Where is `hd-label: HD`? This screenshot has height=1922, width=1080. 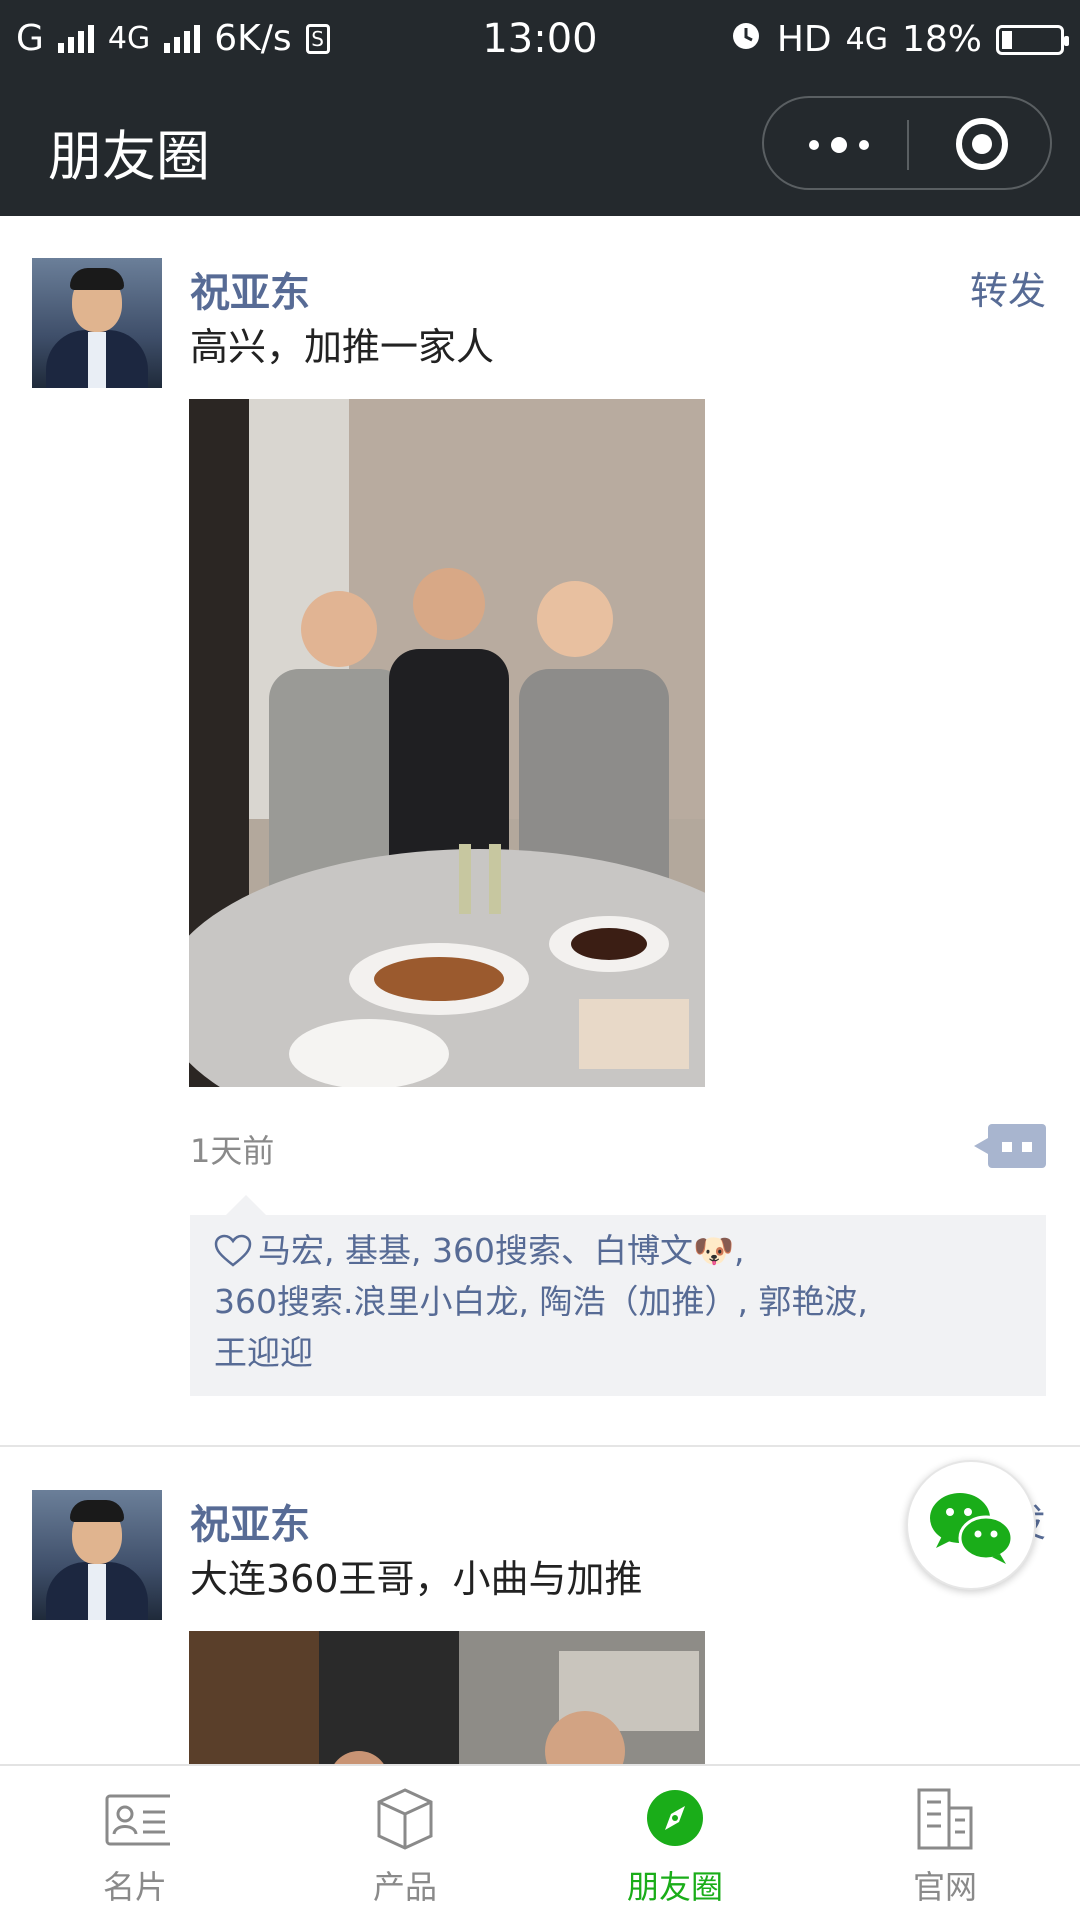
hd-label: HD is located at coordinates (804, 39).